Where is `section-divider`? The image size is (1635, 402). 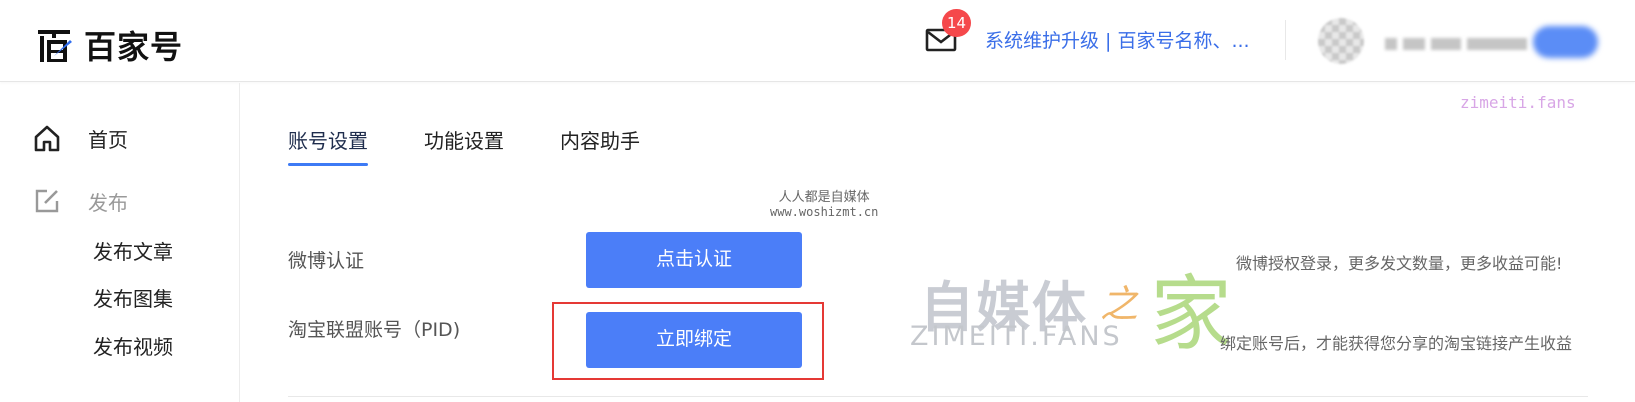 section-divider is located at coordinates (938, 396).